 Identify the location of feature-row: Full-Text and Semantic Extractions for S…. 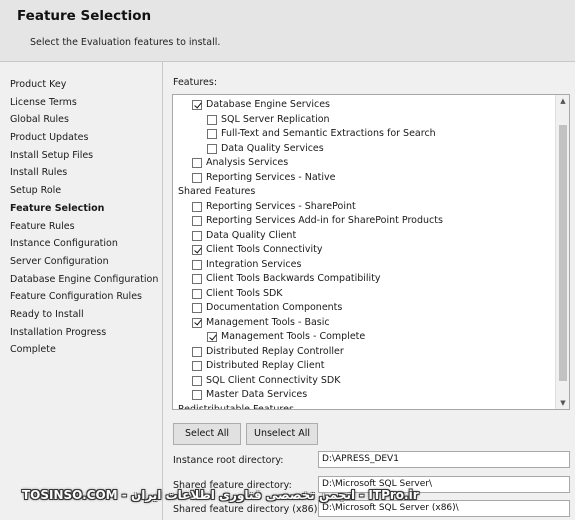
(365, 134).